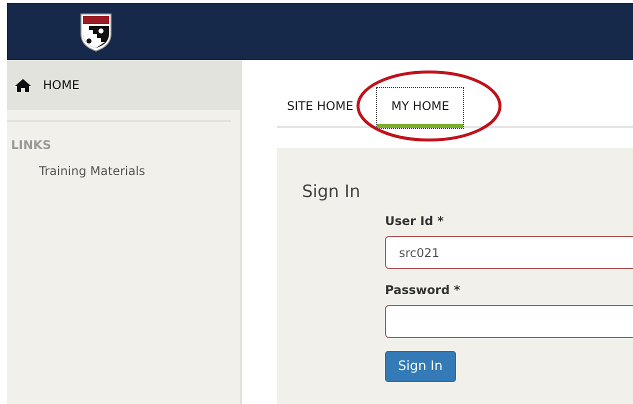 This screenshot has height=404, width=633. I want to click on input-field, so click(509, 321).